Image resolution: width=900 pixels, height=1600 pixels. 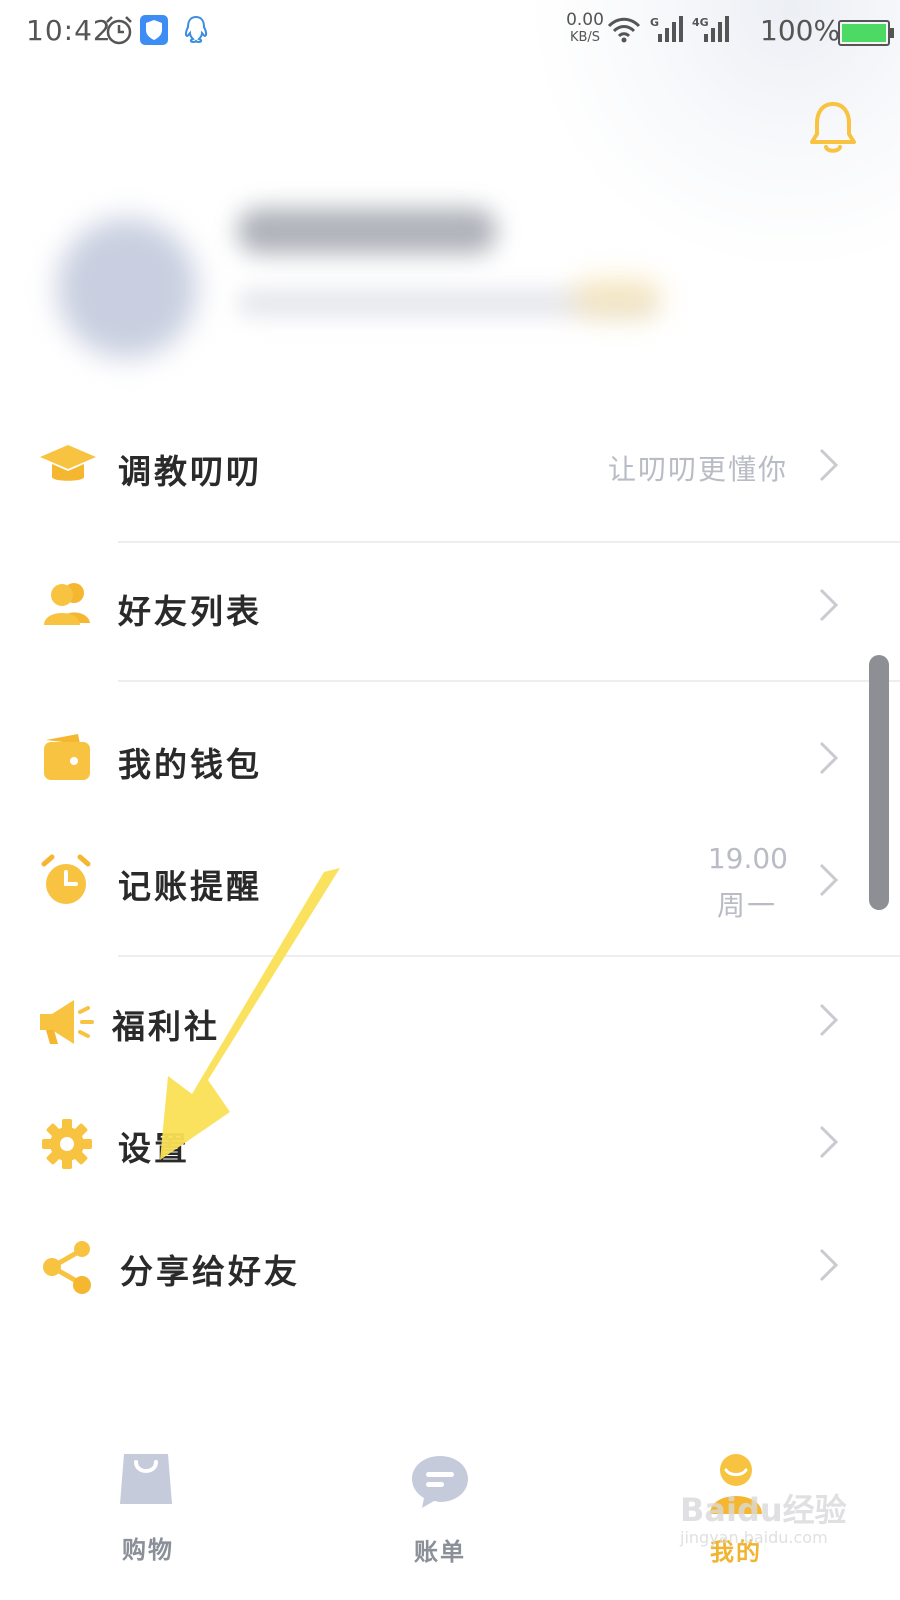 What do you see at coordinates (166, 1026) in the screenshot?
I see `menu-label: 福利社` at bounding box center [166, 1026].